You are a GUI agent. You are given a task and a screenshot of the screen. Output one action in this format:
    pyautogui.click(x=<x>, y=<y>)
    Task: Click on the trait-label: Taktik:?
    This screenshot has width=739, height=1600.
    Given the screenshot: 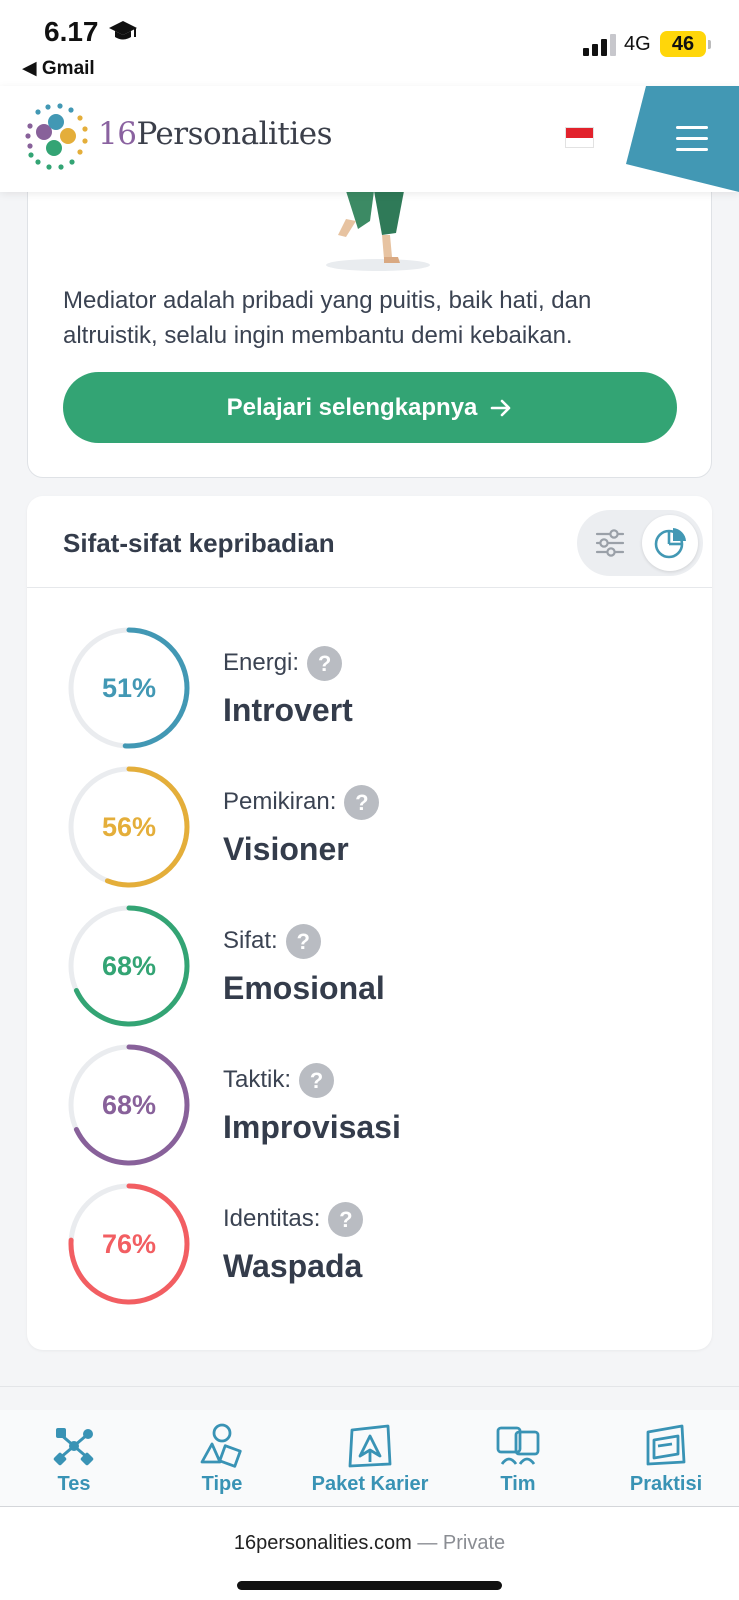 What is the action you would take?
    pyautogui.click(x=279, y=1080)
    